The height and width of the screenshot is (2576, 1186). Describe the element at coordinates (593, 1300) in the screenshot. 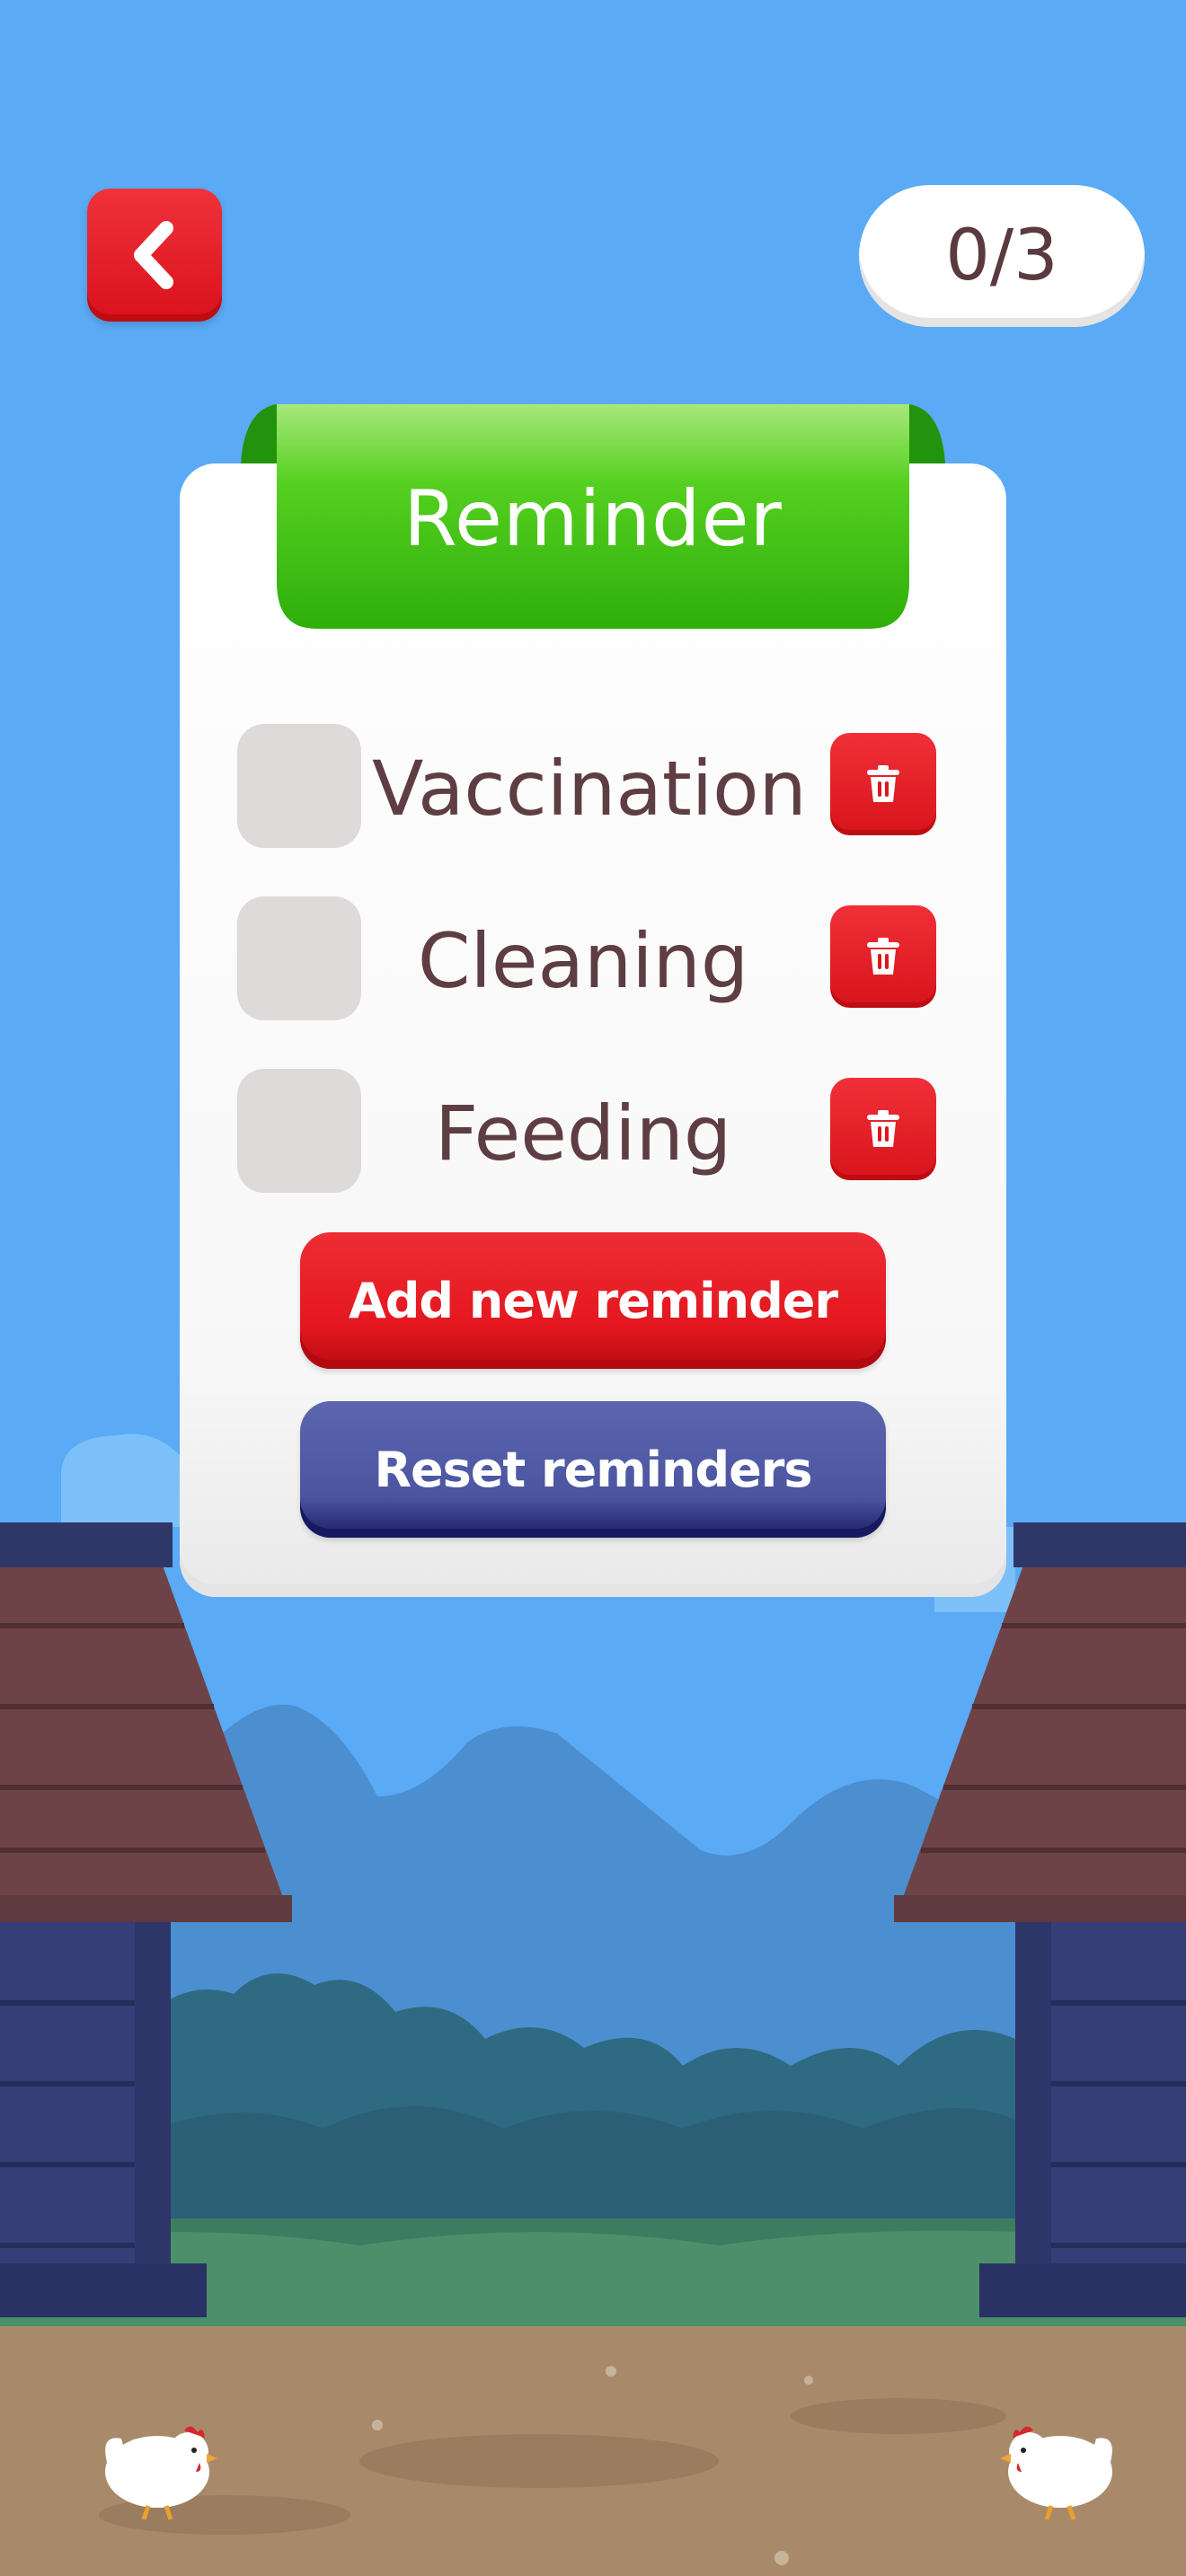

I see `add-reminder-button: Add new reminder` at that location.